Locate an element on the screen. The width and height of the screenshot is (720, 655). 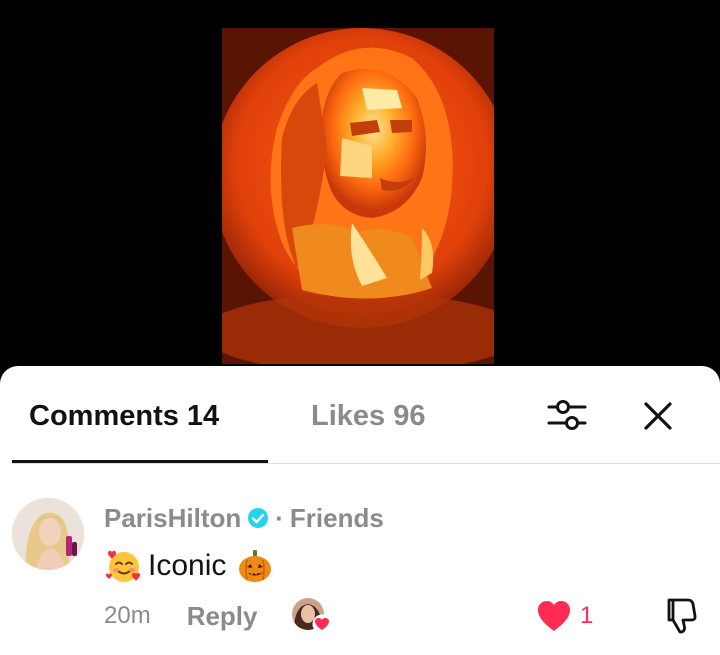
comment-meta-row: 20m Reply is located at coordinates (217, 616).